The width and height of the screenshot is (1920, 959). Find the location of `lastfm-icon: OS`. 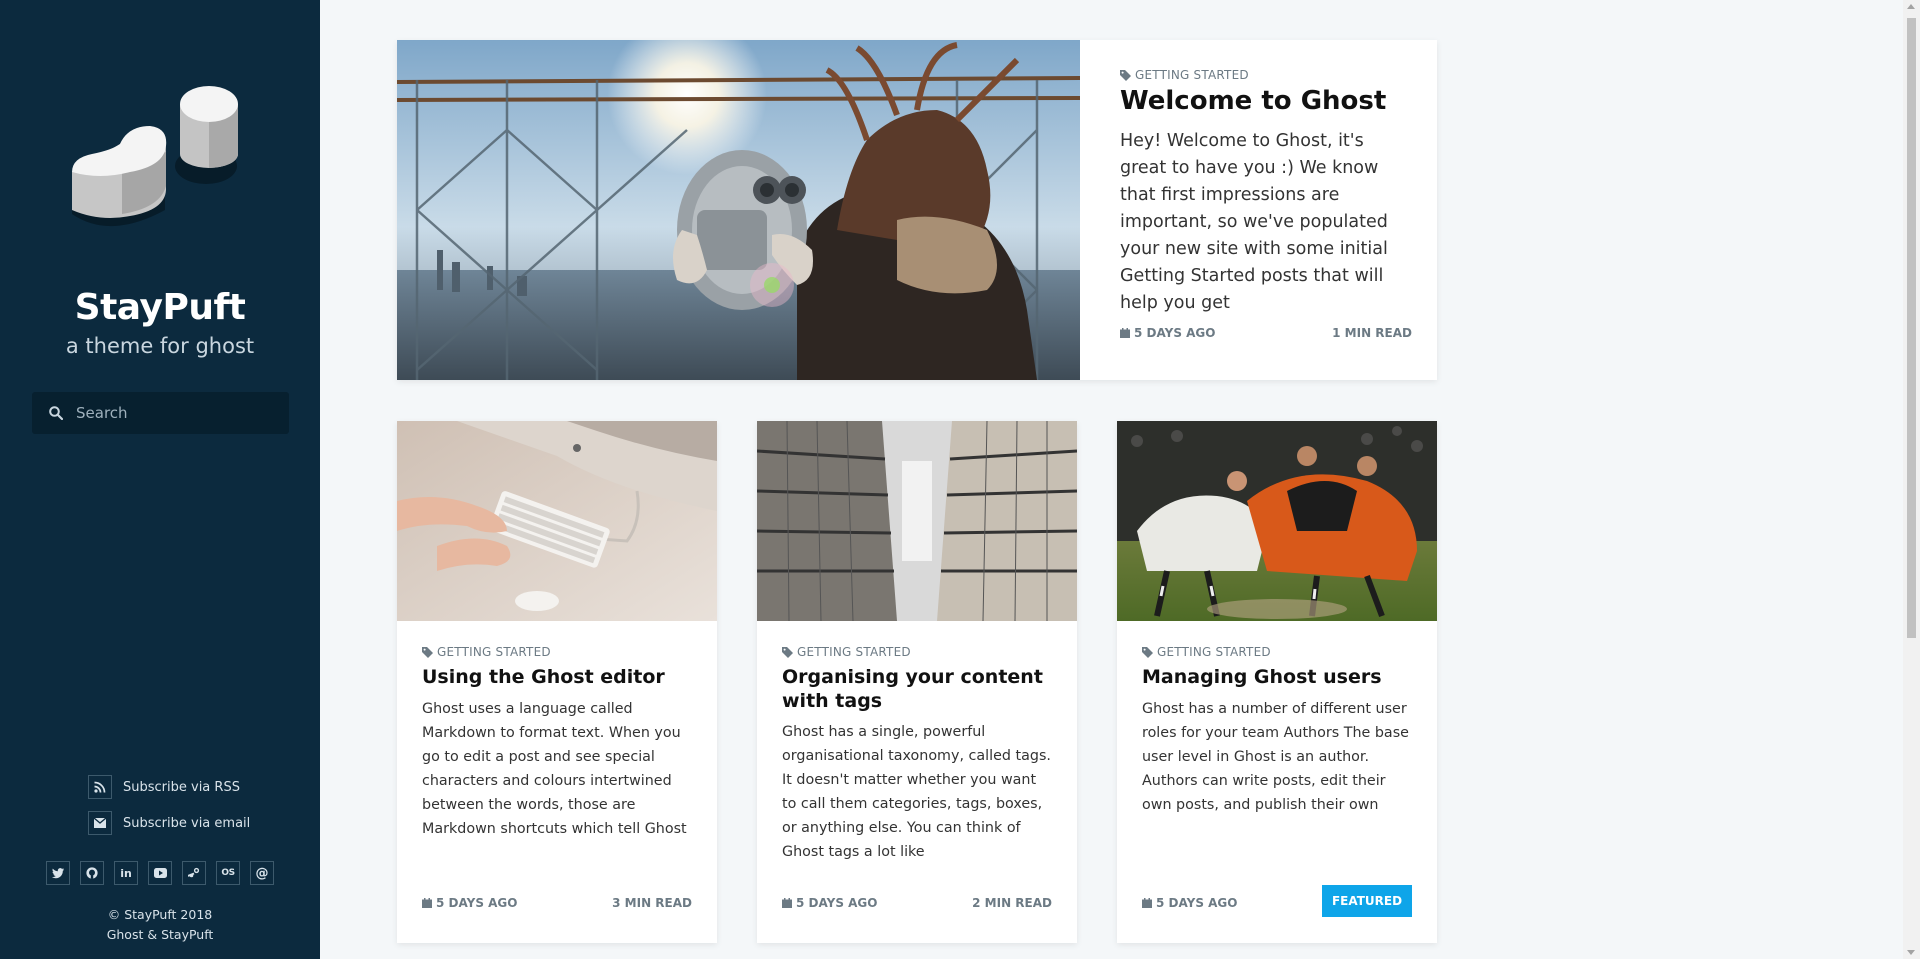

lastfm-icon: OS is located at coordinates (228, 873).